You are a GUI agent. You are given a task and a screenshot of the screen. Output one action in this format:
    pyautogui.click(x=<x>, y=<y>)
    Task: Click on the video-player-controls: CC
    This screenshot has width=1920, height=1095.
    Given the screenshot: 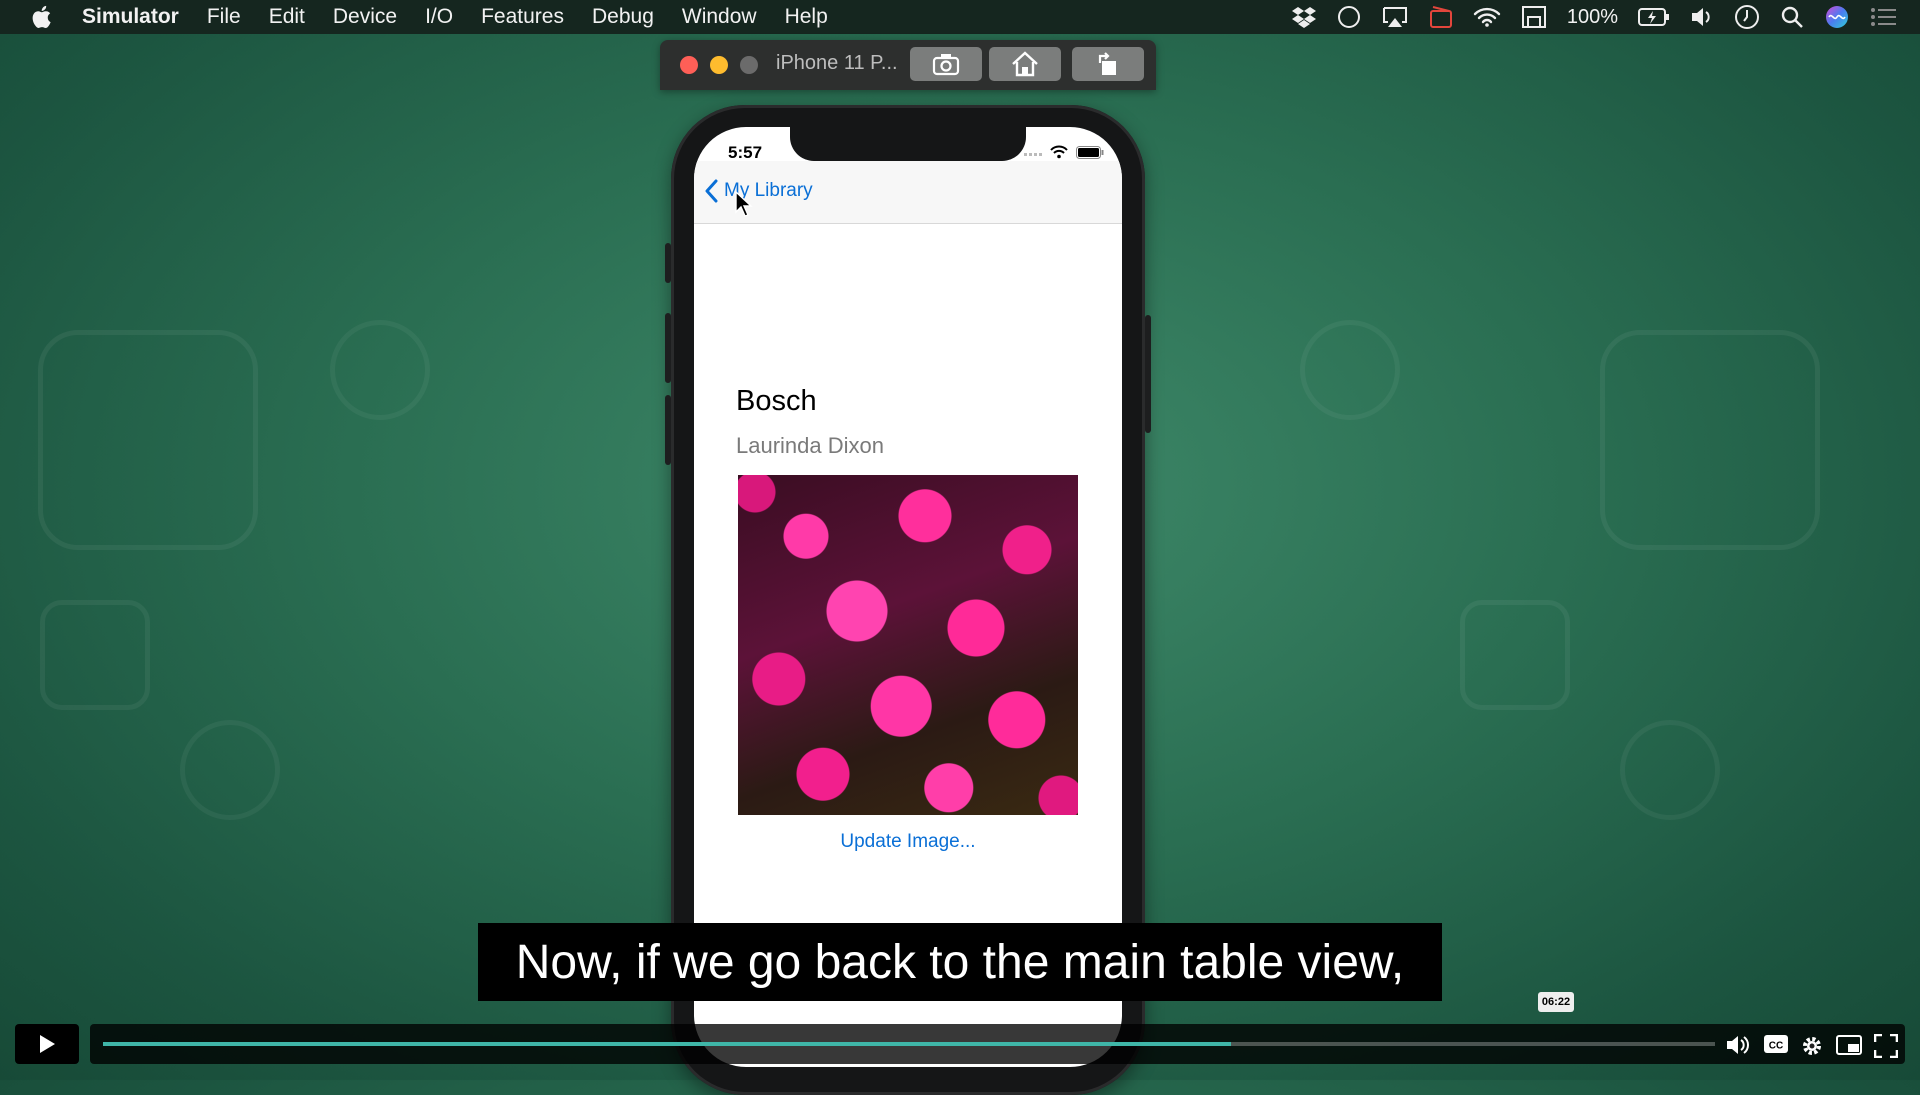 What is the action you would take?
    pyautogui.click(x=960, y=1051)
    